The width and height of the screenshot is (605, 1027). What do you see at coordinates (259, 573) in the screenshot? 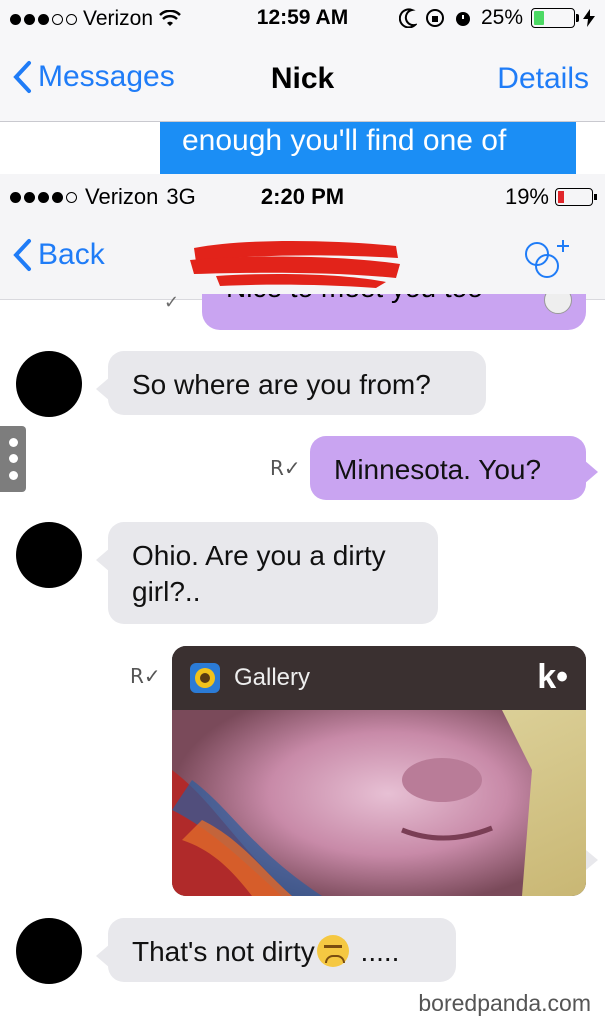
I see `message-text: Ohio. Are you a dirty girl?..` at bounding box center [259, 573].